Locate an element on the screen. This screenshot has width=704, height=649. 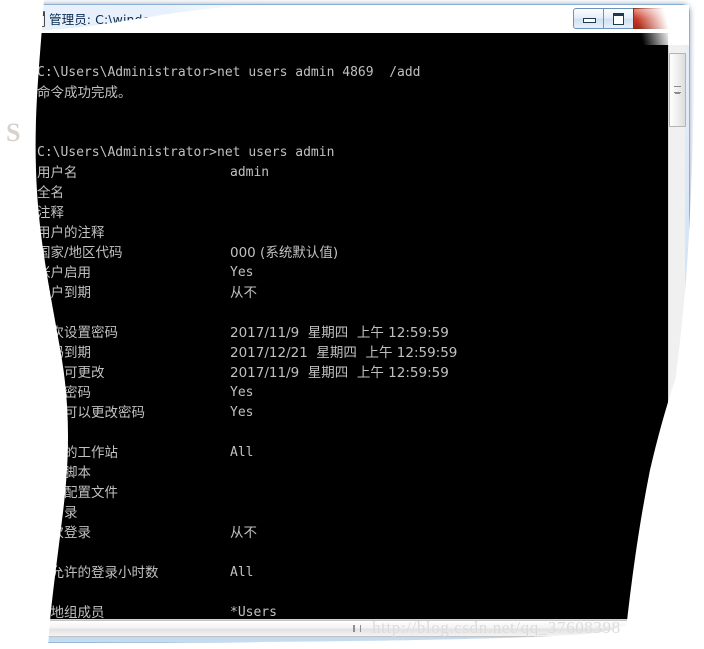
console-line: 登录脚本 is located at coordinates (229, 473).